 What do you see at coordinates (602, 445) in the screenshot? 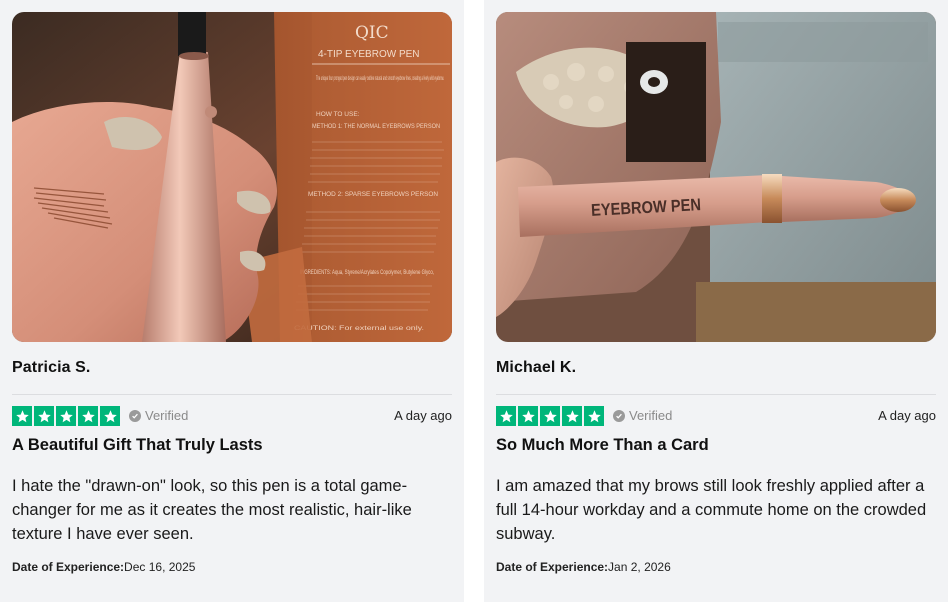
I see `review-title: So Much More Than a Card` at bounding box center [602, 445].